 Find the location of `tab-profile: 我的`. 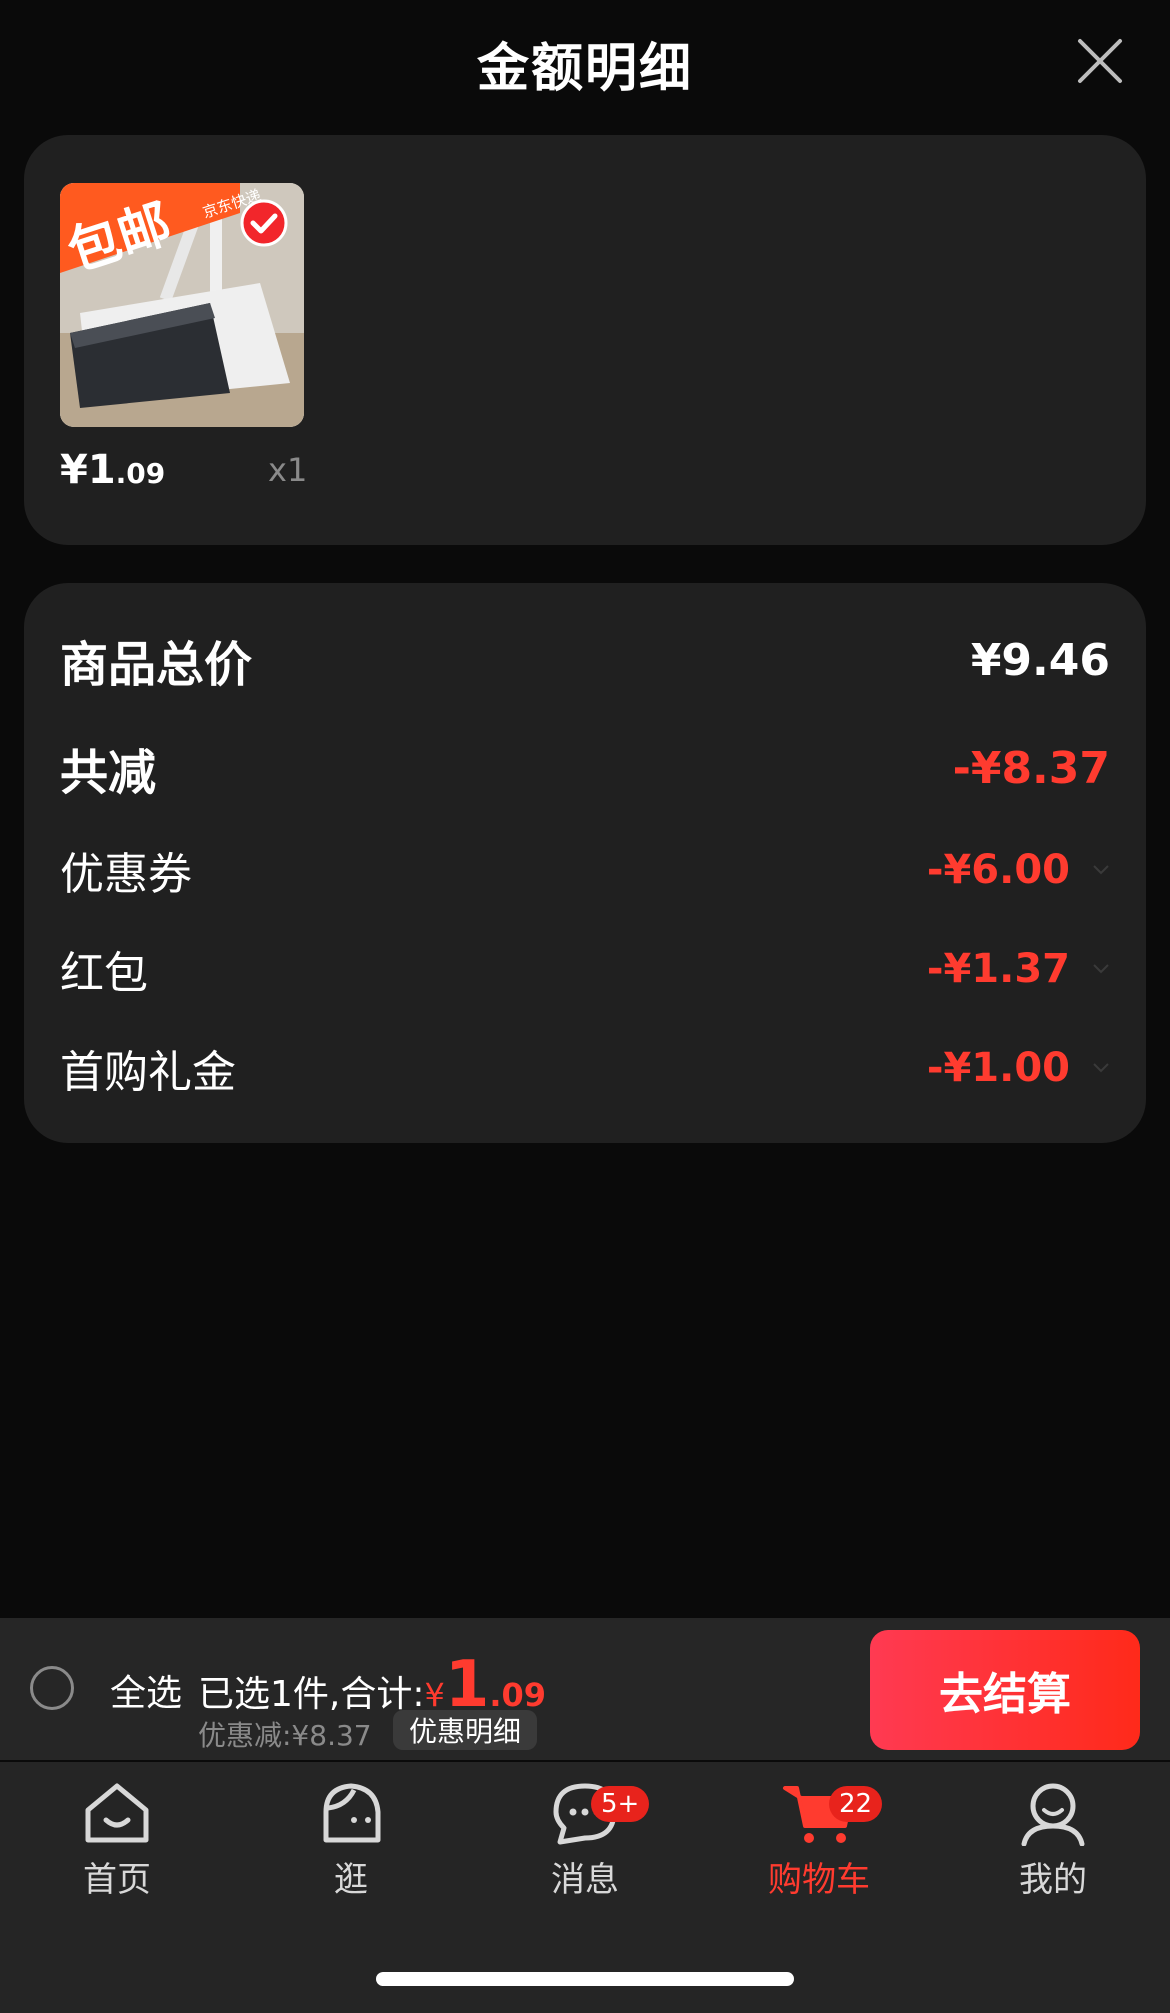

tab-profile: 我的 is located at coordinates (1053, 1840).